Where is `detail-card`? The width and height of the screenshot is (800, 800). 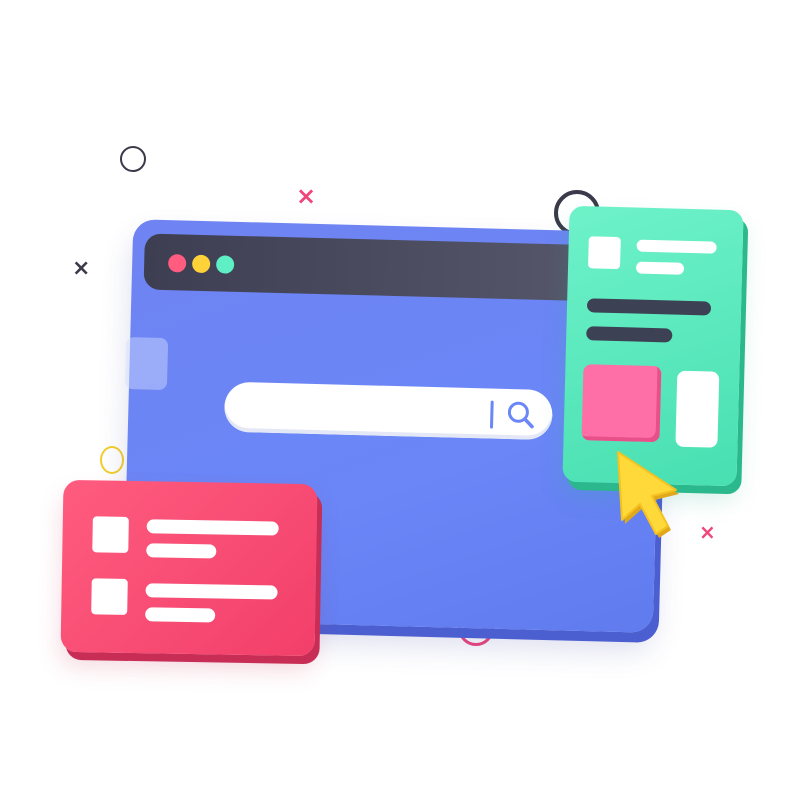
detail-card is located at coordinates (653, 346).